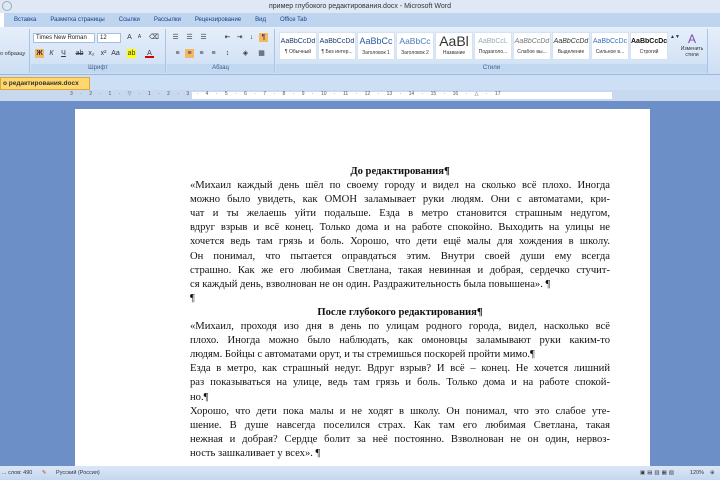 This screenshot has width=720, height=480. What do you see at coordinates (298, 52) in the screenshot?
I see `style-name: ¶ Обычный` at bounding box center [298, 52].